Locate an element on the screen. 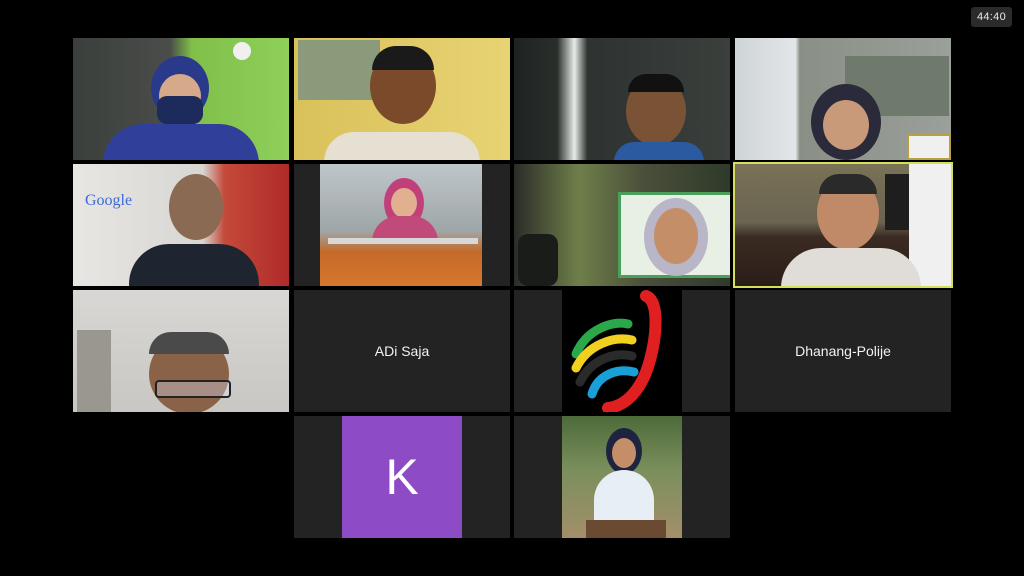 This screenshot has width=1024, height=576. meeting-timer: 44:40 is located at coordinates (991, 17).